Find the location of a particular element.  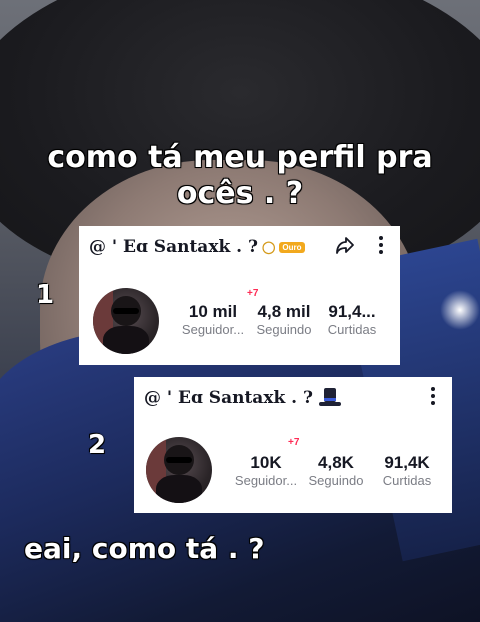

caption-top: como tá meu perfil pra ocês . ? is located at coordinates (240, 175).